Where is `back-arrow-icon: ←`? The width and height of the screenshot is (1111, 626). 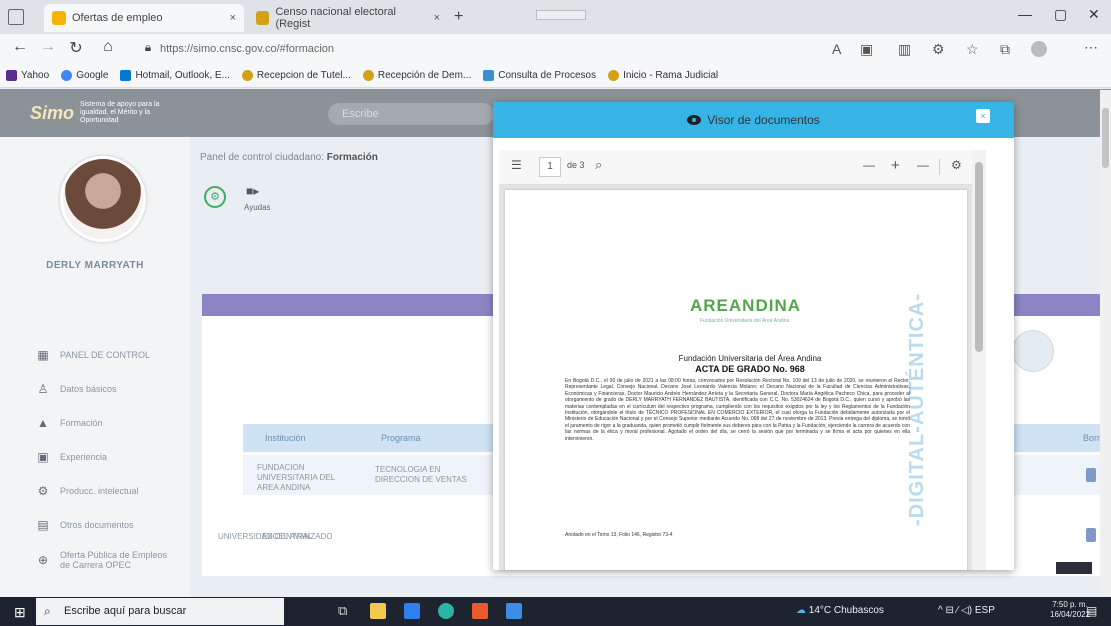
back-arrow-icon: ← is located at coordinates (20, 47).